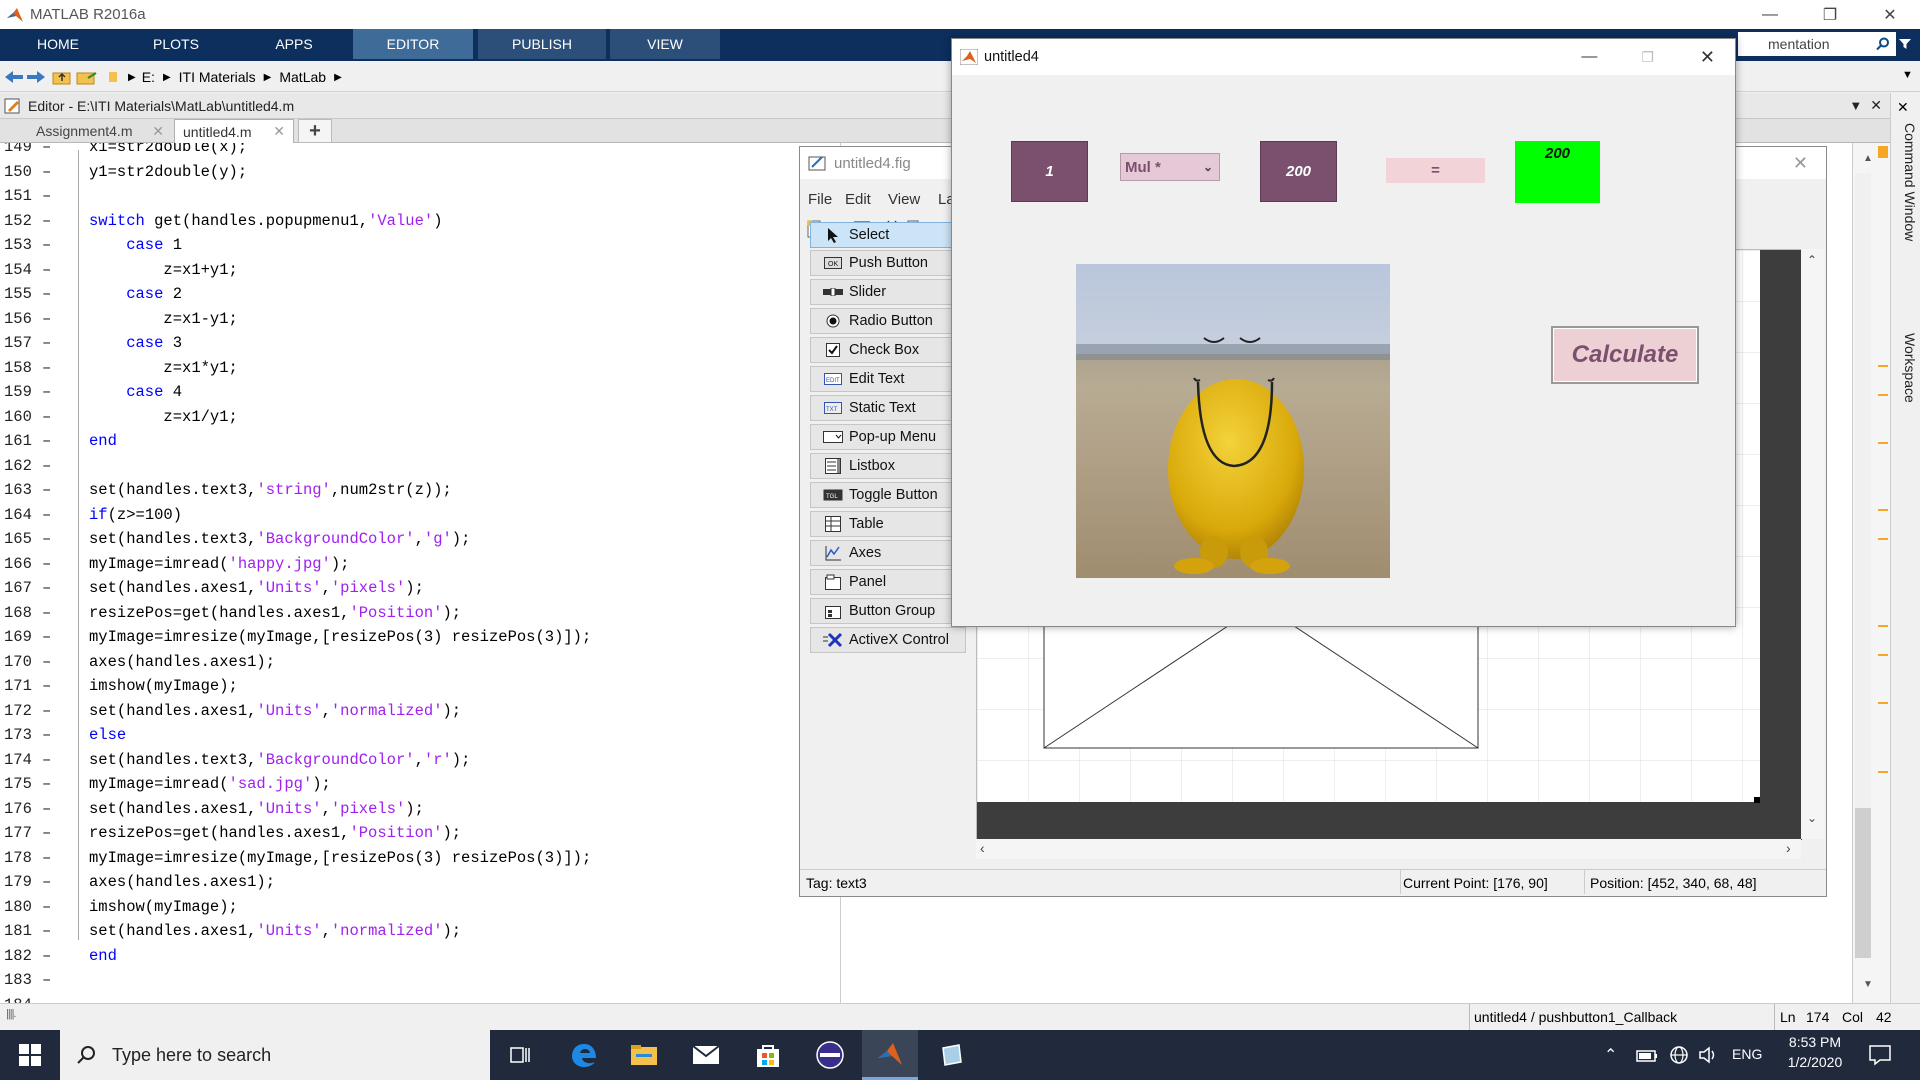  What do you see at coordinates (1903, 107) in the screenshot?
I see `close-side-icon: ✕` at bounding box center [1903, 107].